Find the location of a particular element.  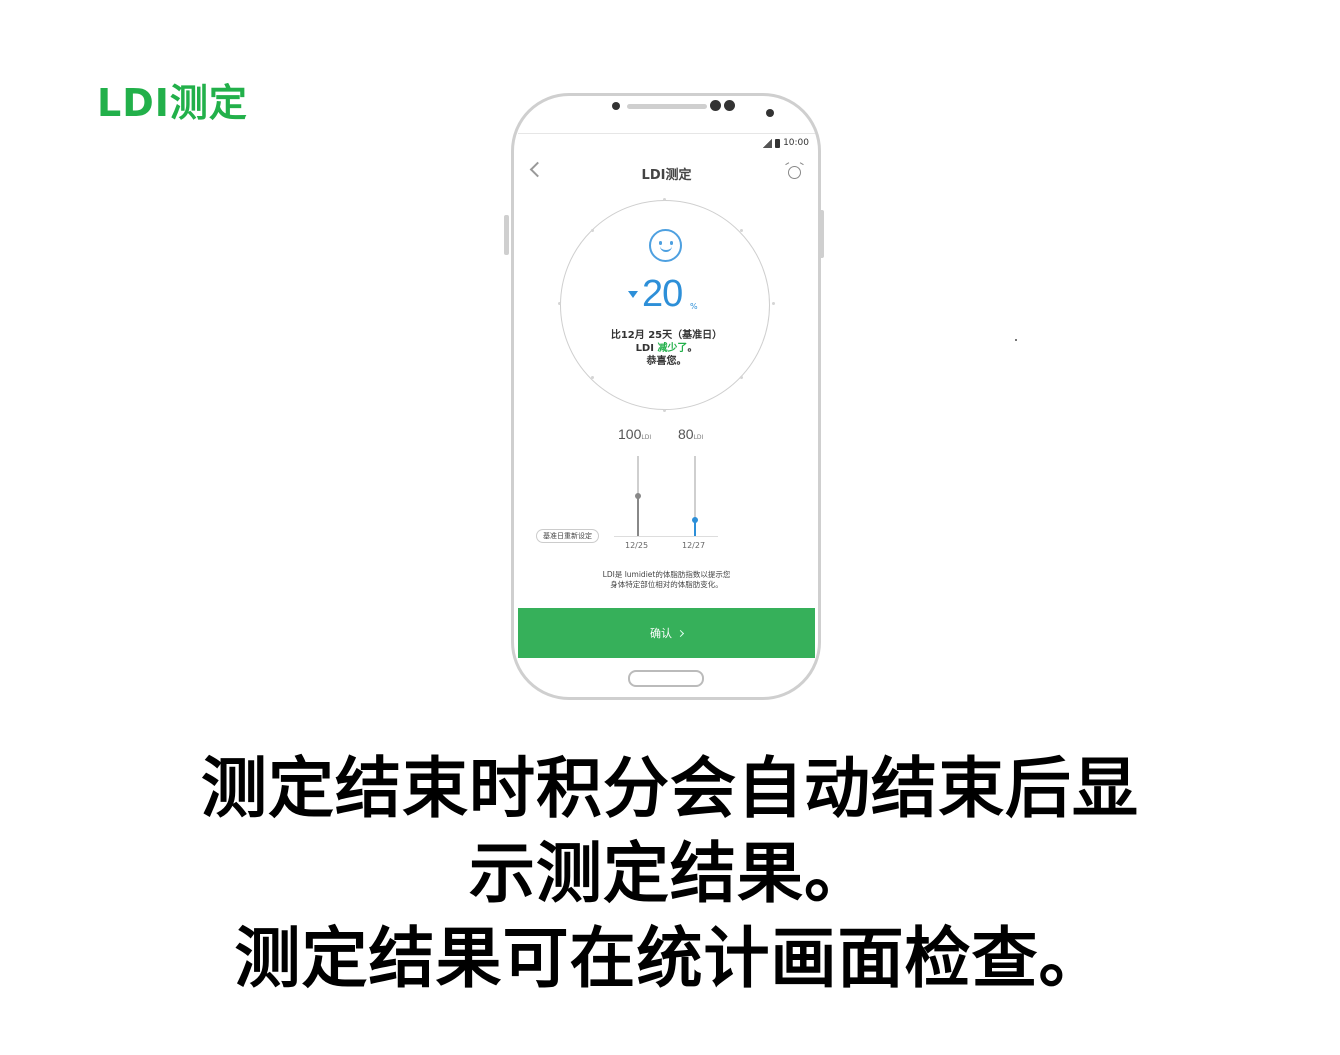

ldi-note-line2: 身体特定部位相对的体脂肪变化。 is located at coordinates (666, 584).